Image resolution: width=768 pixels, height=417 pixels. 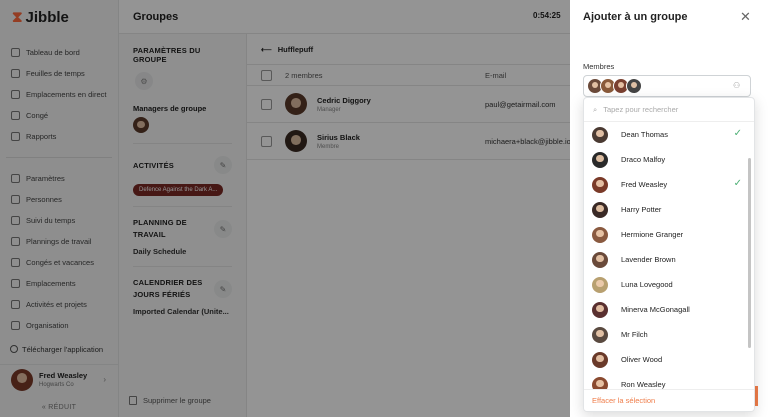 I want to click on close-icon: ✕, so click(x=745, y=16).